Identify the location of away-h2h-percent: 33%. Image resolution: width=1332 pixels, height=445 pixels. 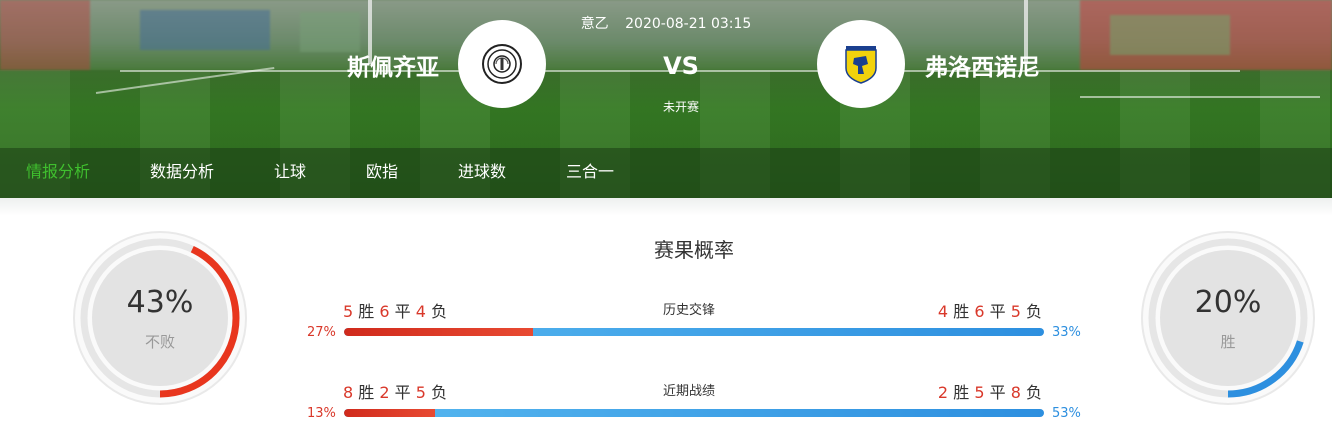
(1066, 332).